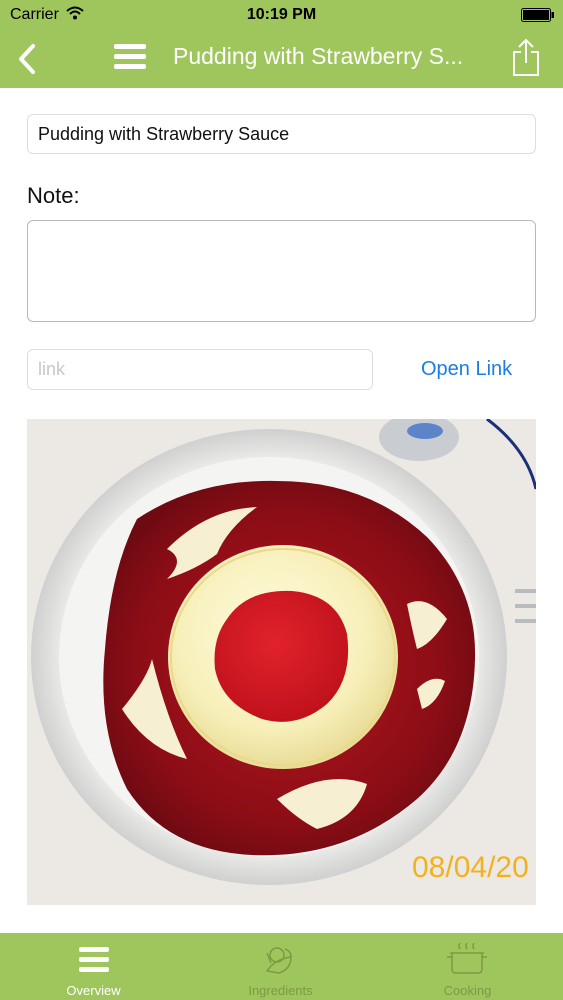 The image size is (563, 1000). I want to click on ingredients-icon, so click(278, 960).